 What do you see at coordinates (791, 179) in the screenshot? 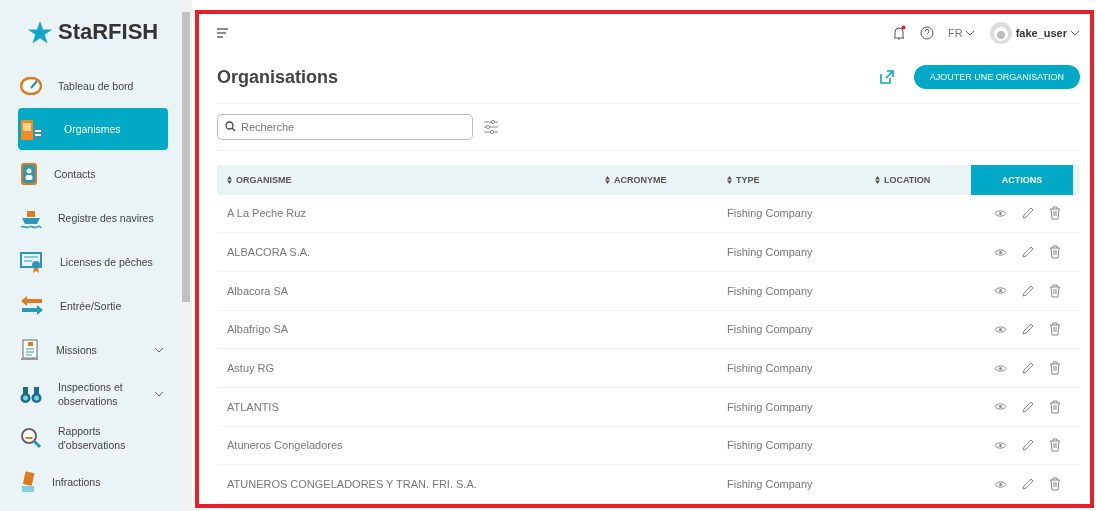
I see `column-header: TYPE` at bounding box center [791, 179].